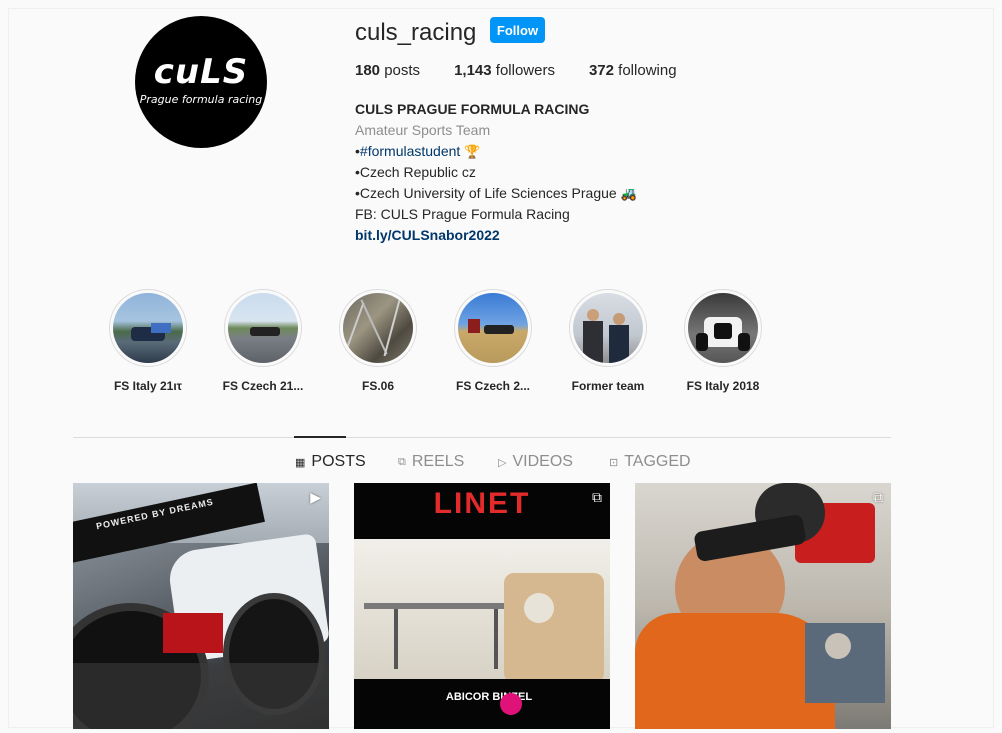 This screenshot has width=1002, height=733. I want to click on highlight-label: FS.06, so click(377, 386).